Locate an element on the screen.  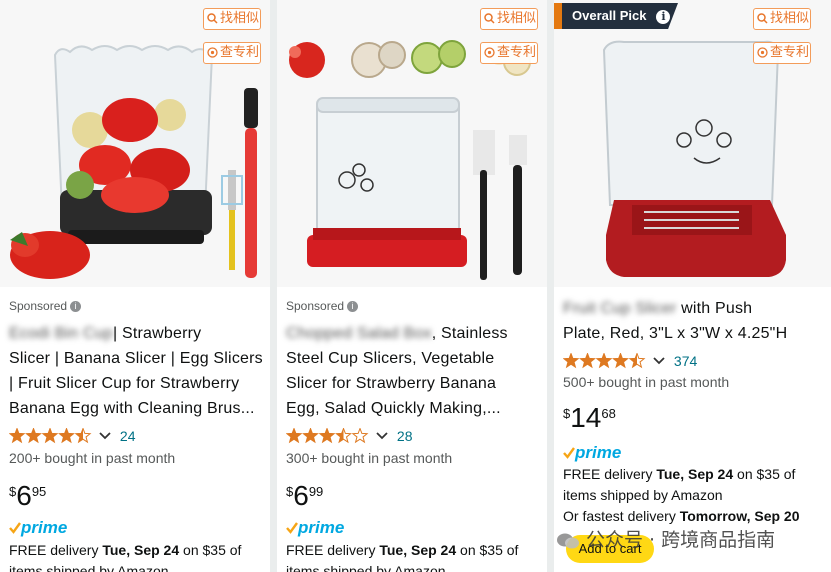
price-2: $699 is located at coordinates (304, 496).